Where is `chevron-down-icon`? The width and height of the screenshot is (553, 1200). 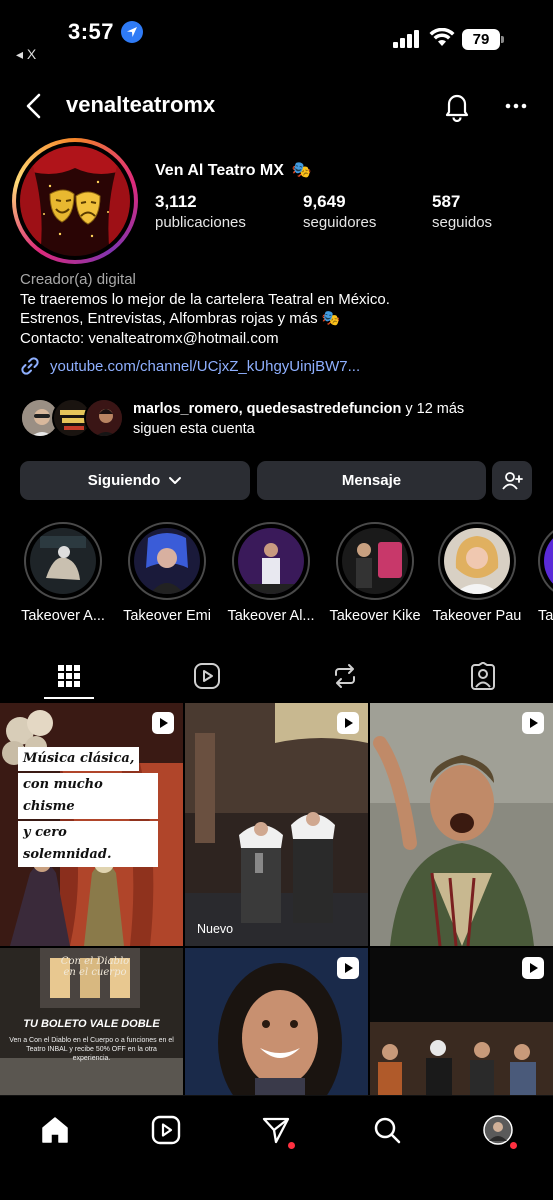
chevron-down-icon is located at coordinates (175, 480).